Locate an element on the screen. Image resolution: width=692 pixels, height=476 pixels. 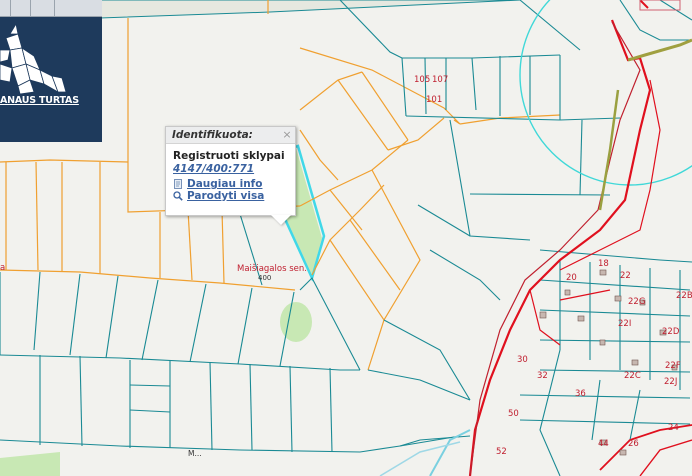
parcel-number: 22D is located at coordinates (671, 332).